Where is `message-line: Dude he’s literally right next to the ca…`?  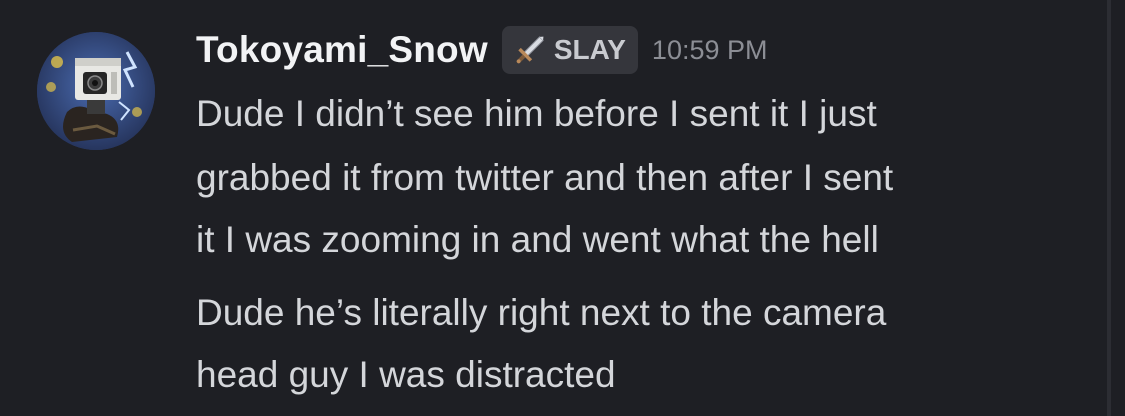 message-line: Dude he’s literally right next to the ca… is located at coordinates (541, 312).